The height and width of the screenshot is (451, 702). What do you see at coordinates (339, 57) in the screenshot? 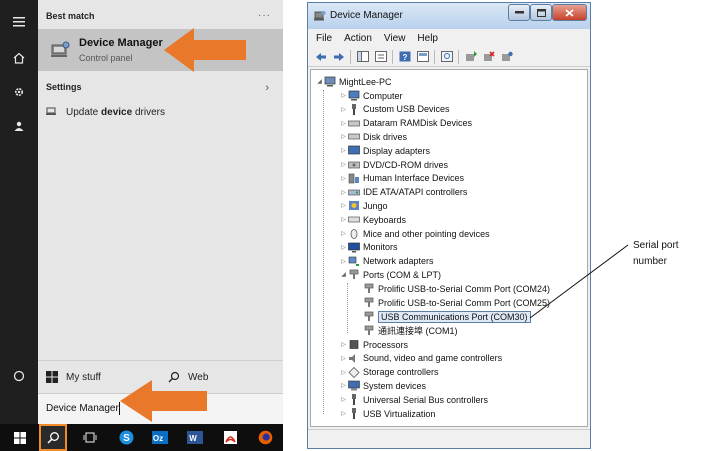
I see `forward-icon` at bounding box center [339, 57].